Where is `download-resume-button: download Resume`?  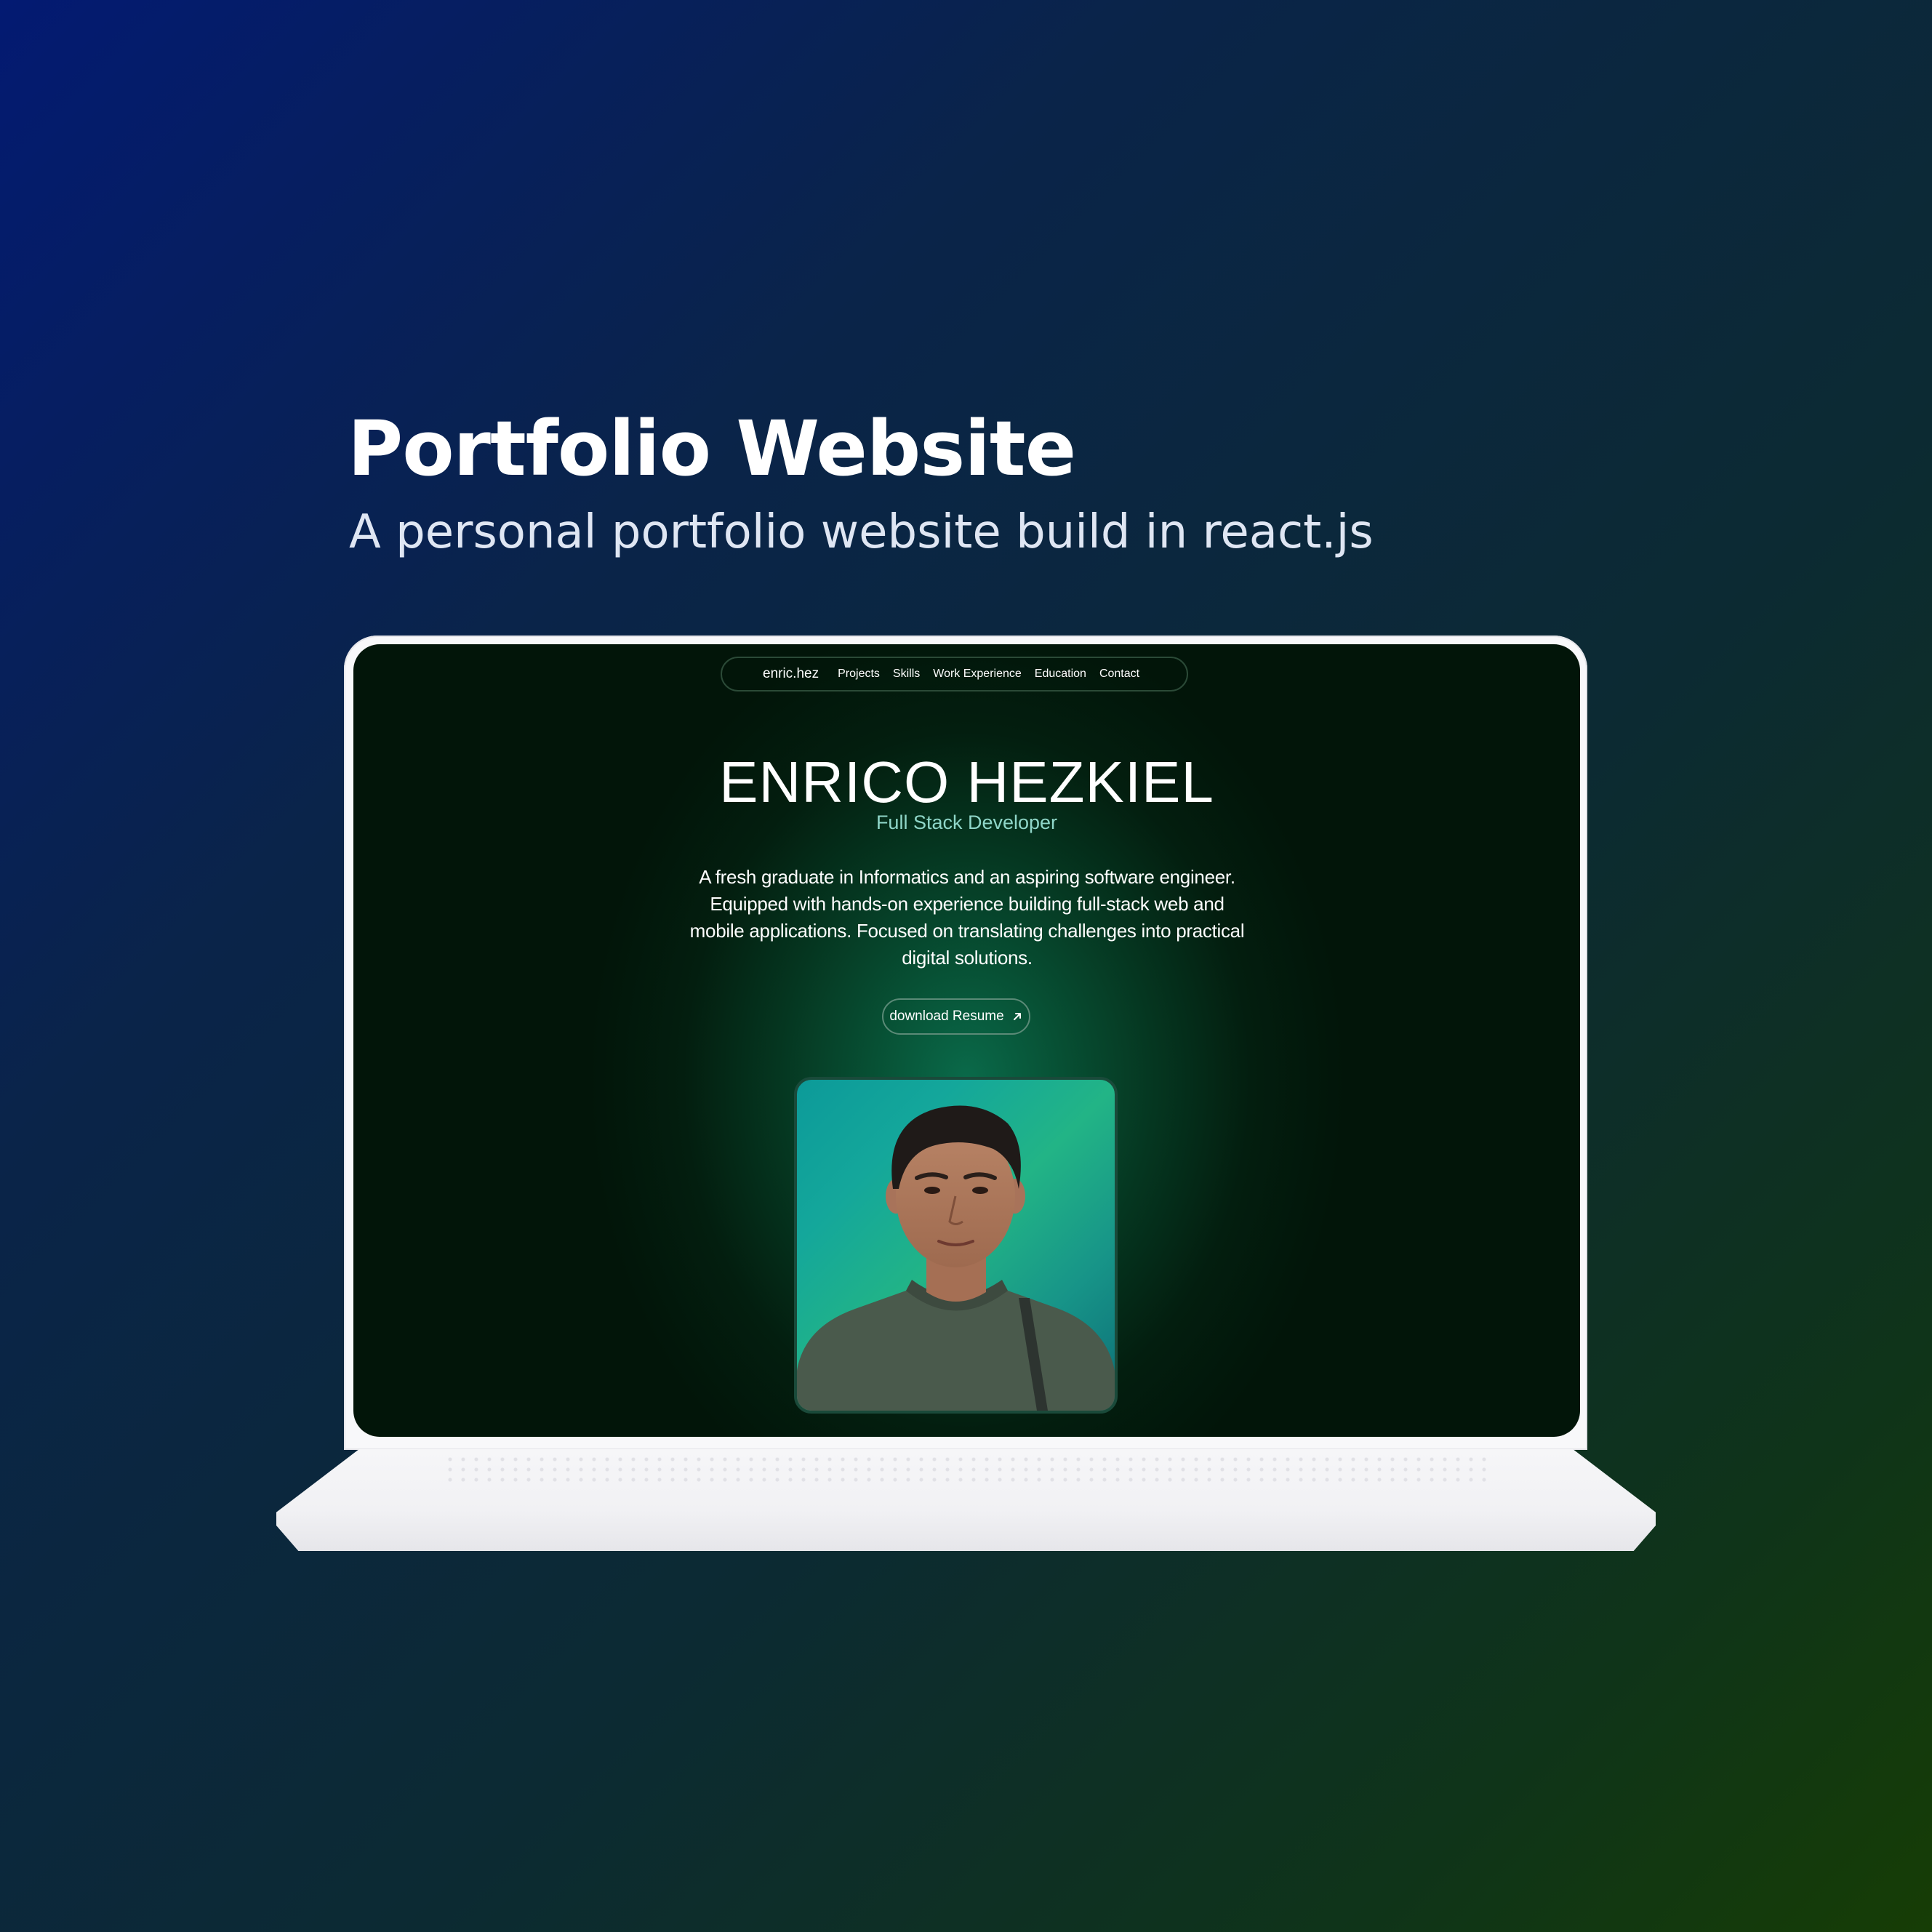
download-resume-button: download Resume is located at coordinates (956, 1016).